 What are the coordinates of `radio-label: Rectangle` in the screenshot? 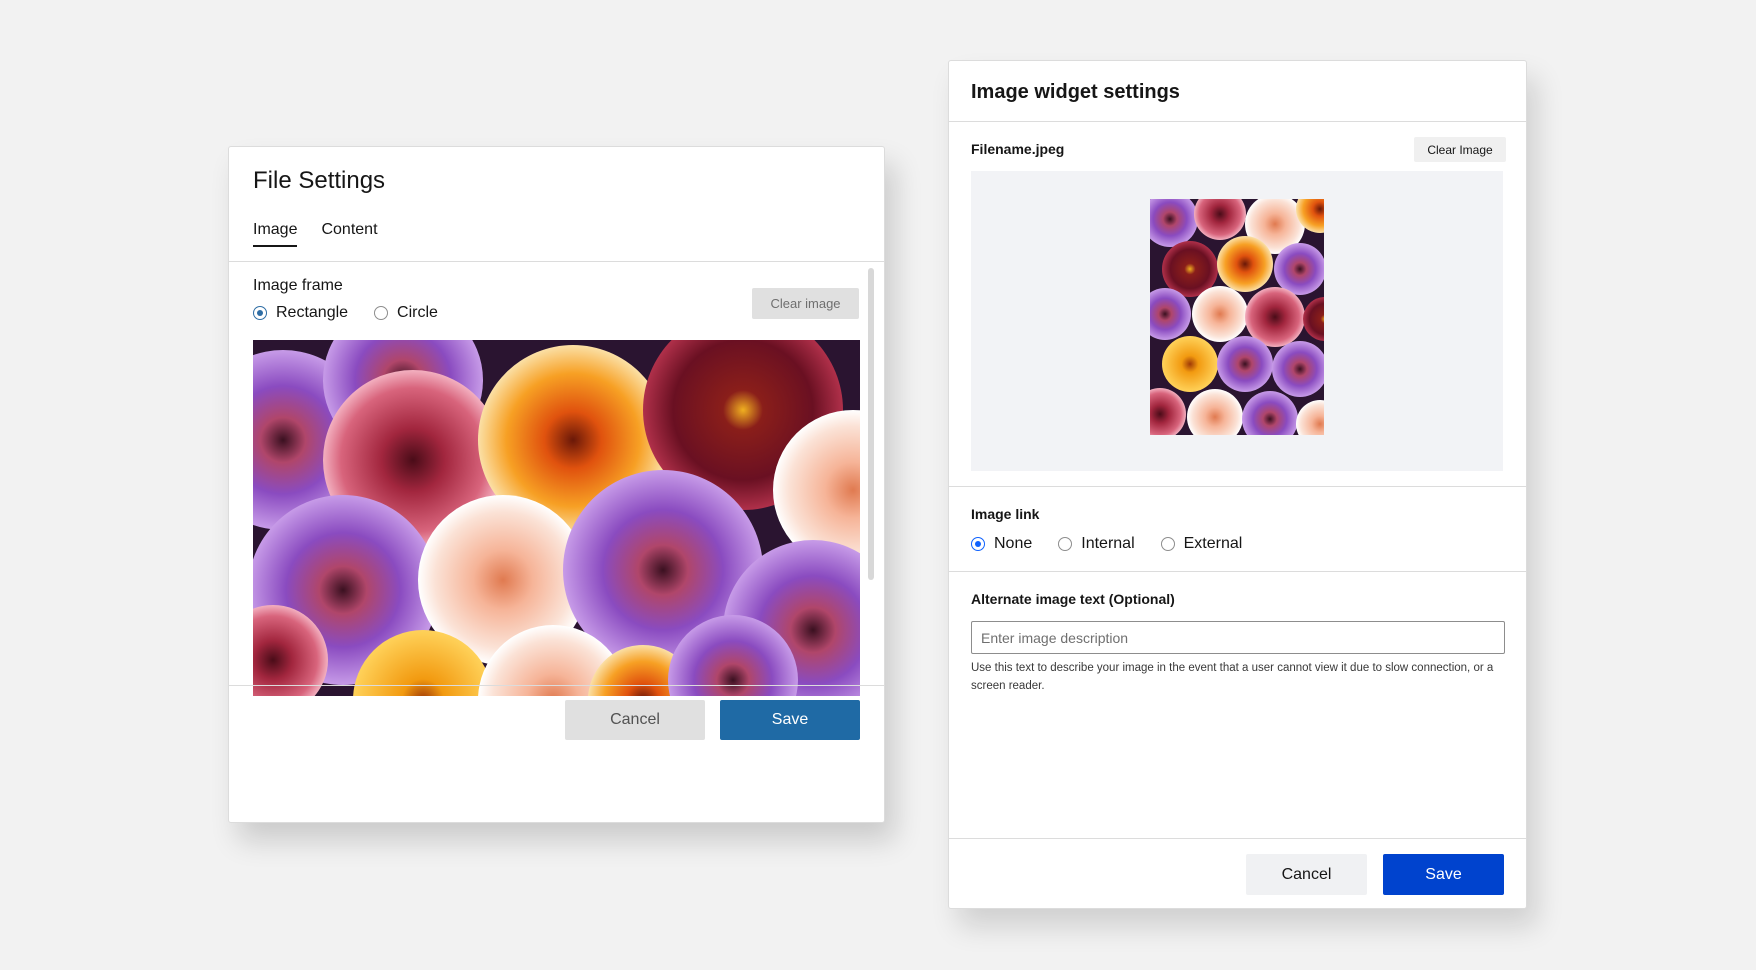 It's located at (312, 312).